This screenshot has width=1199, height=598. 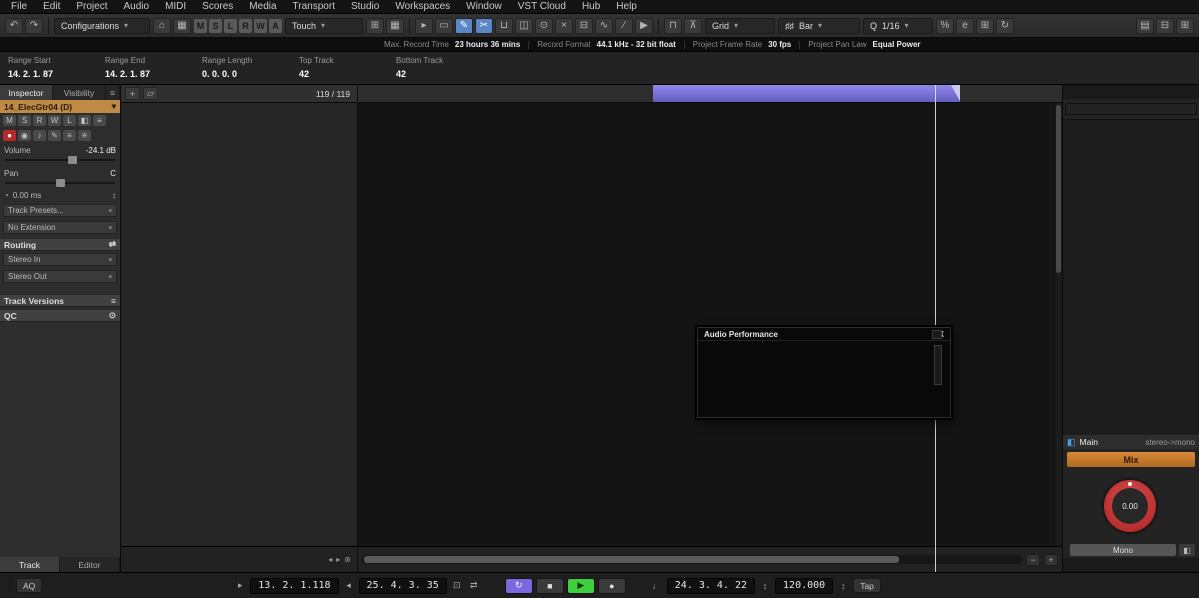 I want to click on add-track-button: +, so click(x=132, y=93).